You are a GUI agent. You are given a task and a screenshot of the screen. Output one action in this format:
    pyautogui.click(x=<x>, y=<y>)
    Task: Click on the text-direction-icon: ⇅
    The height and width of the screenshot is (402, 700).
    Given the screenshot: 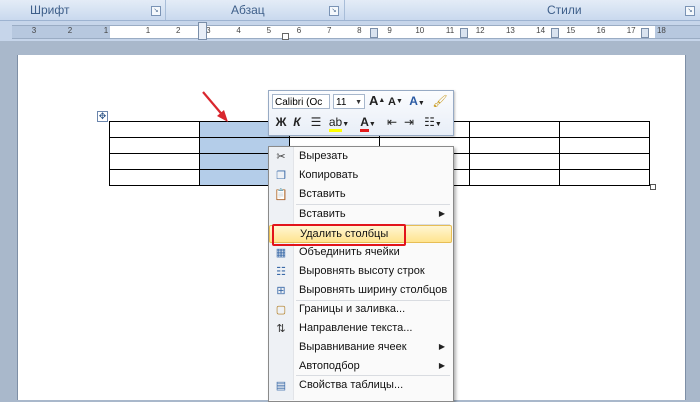 What is the action you would take?
    pyautogui.click(x=281, y=329)
    